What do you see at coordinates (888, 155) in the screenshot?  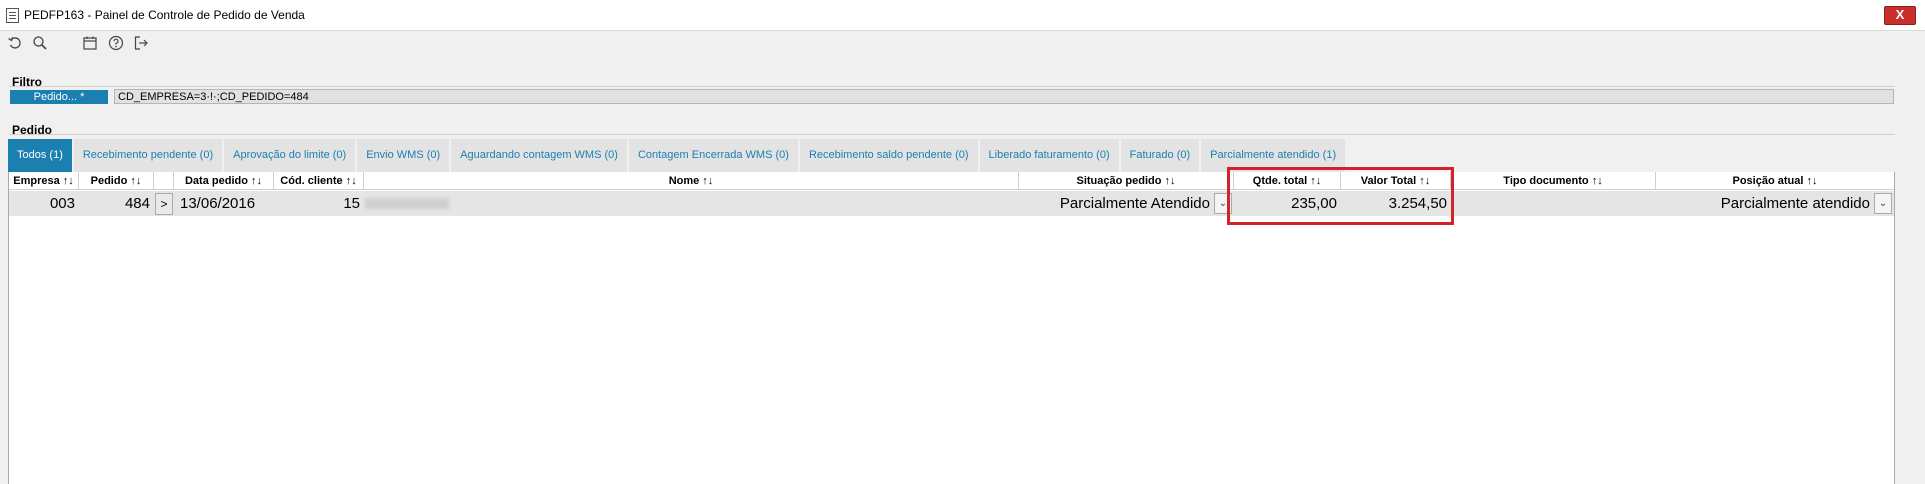 I see `tab-recebimento-saldo-pendente: Recebimento saldo pendente (0)` at bounding box center [888, 155].